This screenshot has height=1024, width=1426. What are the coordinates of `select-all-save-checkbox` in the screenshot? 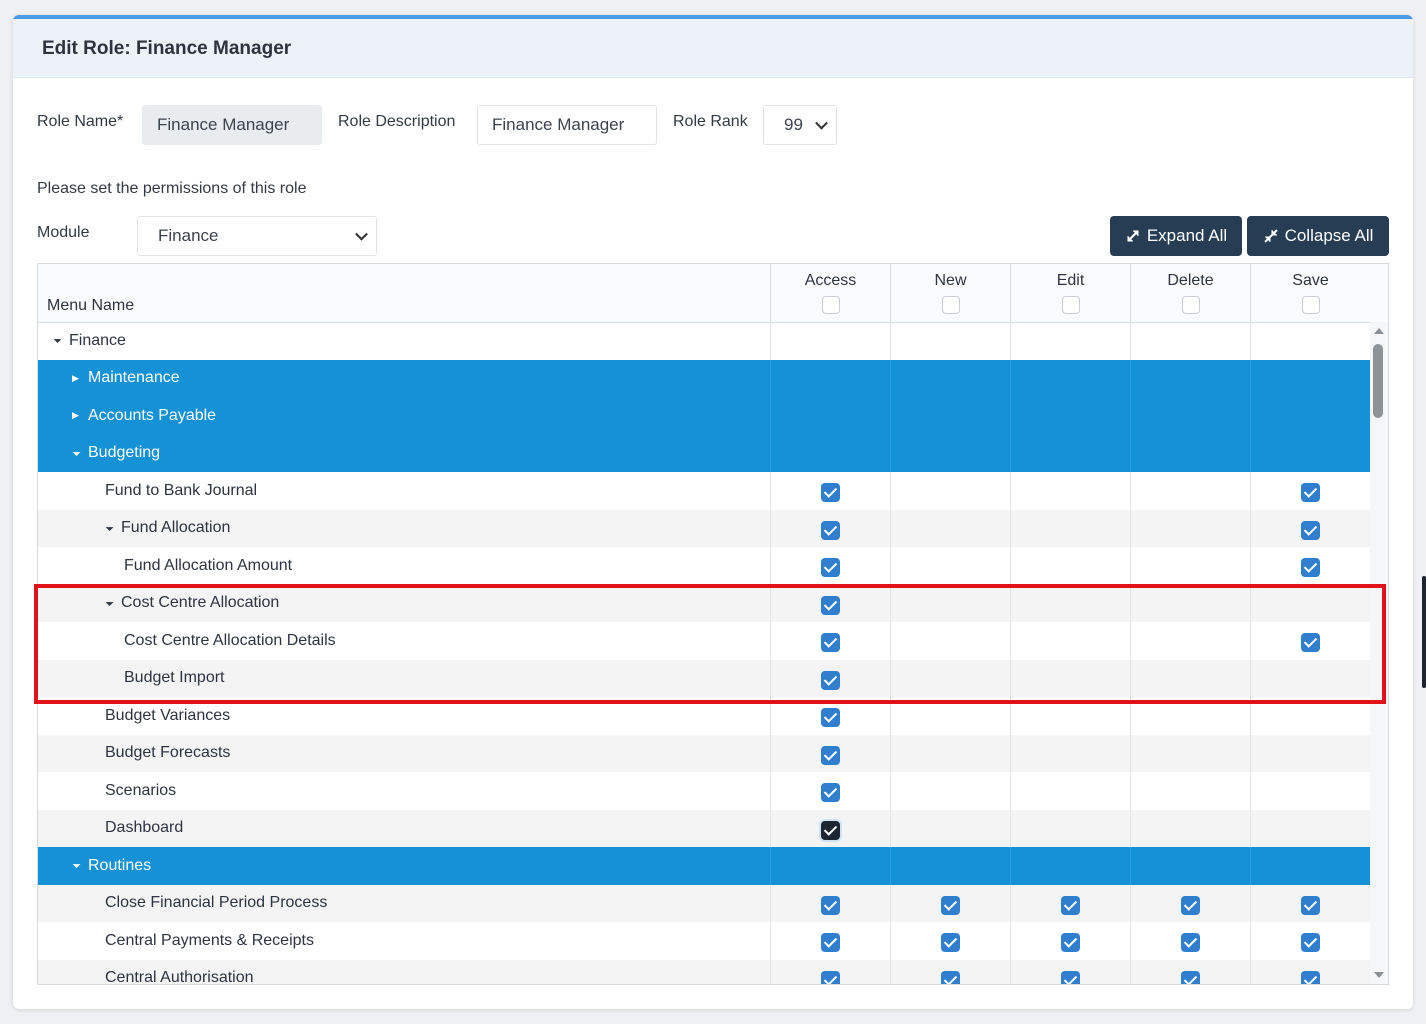 It's located at (1310, 305).